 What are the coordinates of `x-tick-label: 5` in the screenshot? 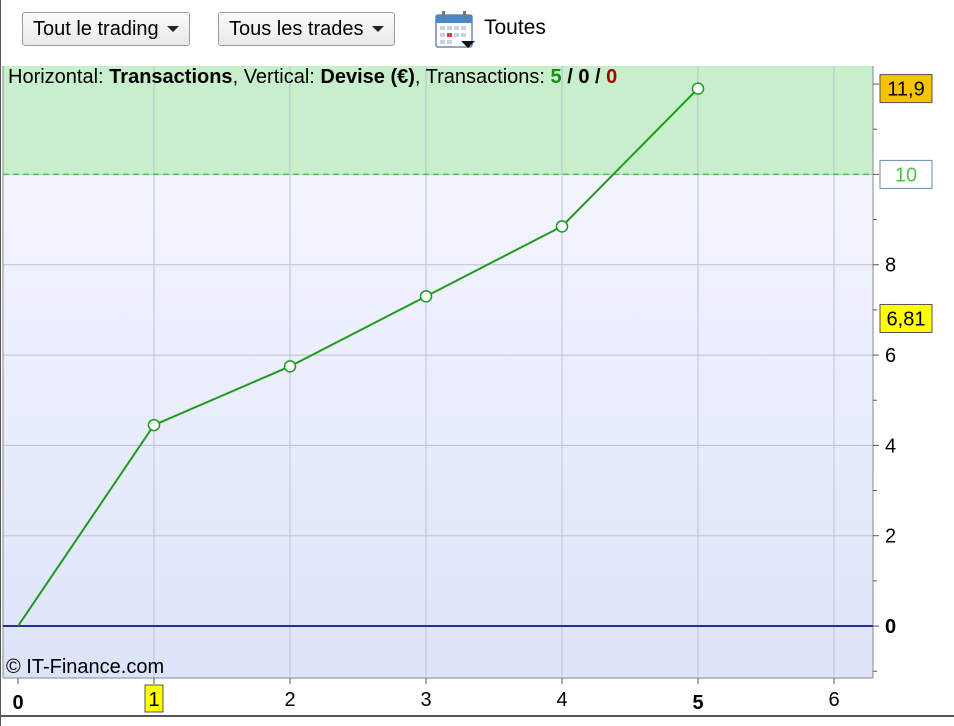 It's located at (697, 703).